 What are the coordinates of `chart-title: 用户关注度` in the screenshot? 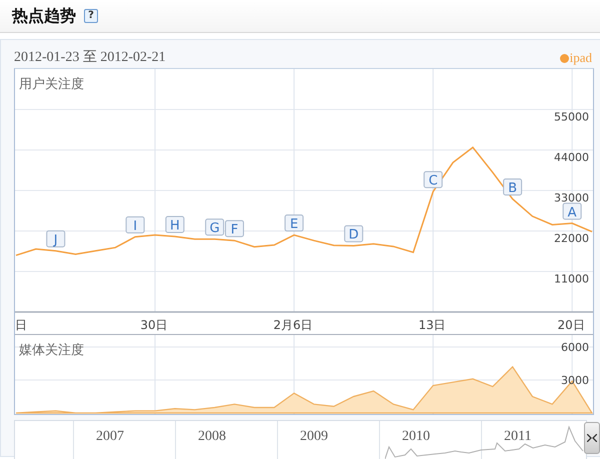 It's located at (51, 84).